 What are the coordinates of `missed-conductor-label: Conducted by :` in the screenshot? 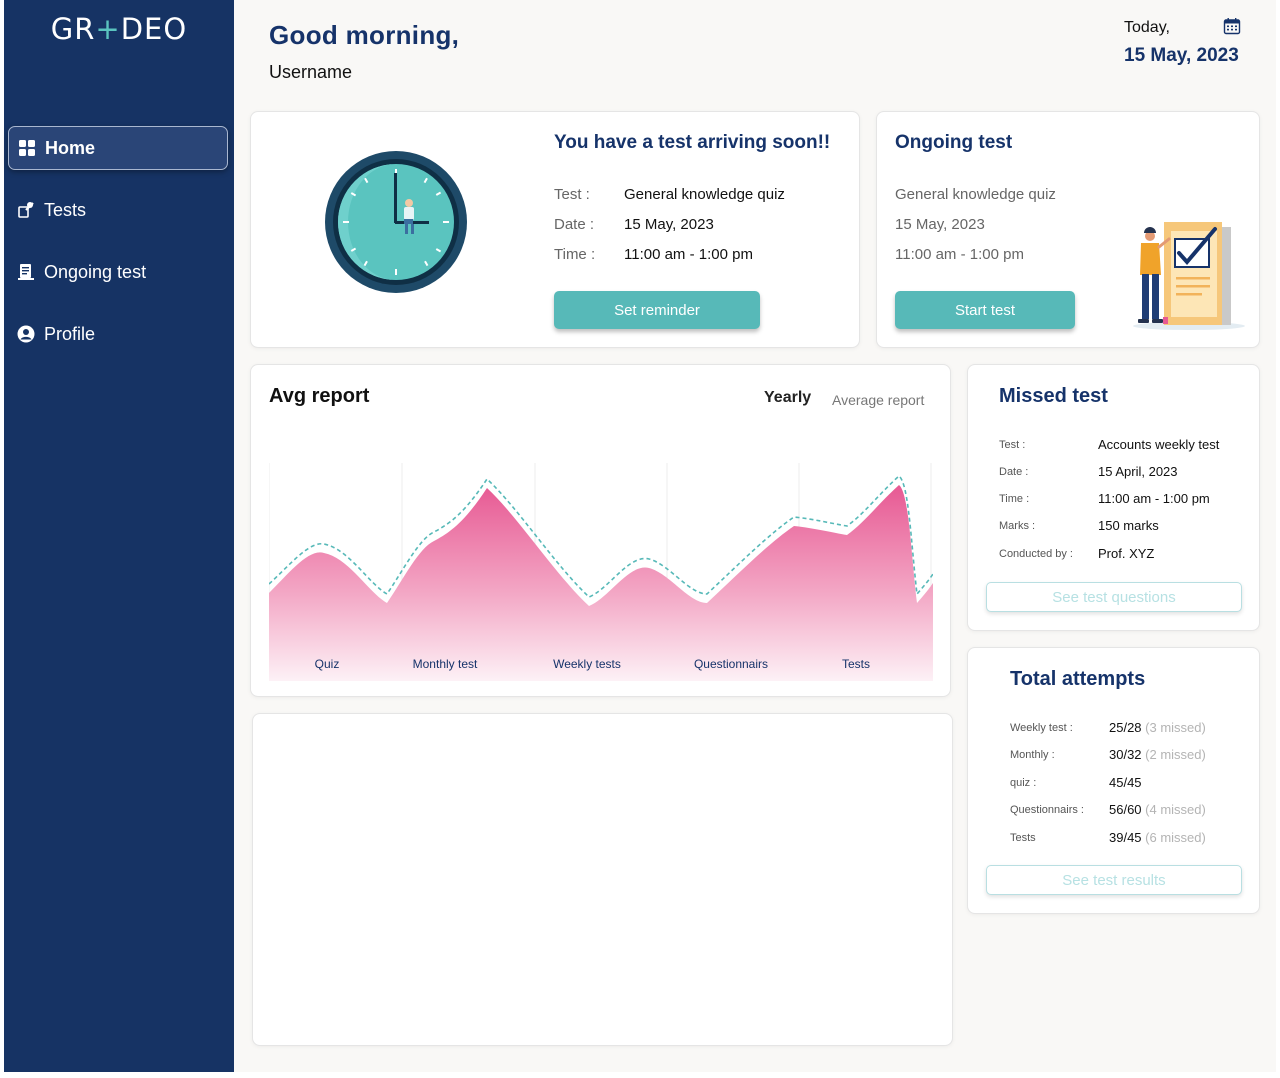 It's located at (1036, 554).